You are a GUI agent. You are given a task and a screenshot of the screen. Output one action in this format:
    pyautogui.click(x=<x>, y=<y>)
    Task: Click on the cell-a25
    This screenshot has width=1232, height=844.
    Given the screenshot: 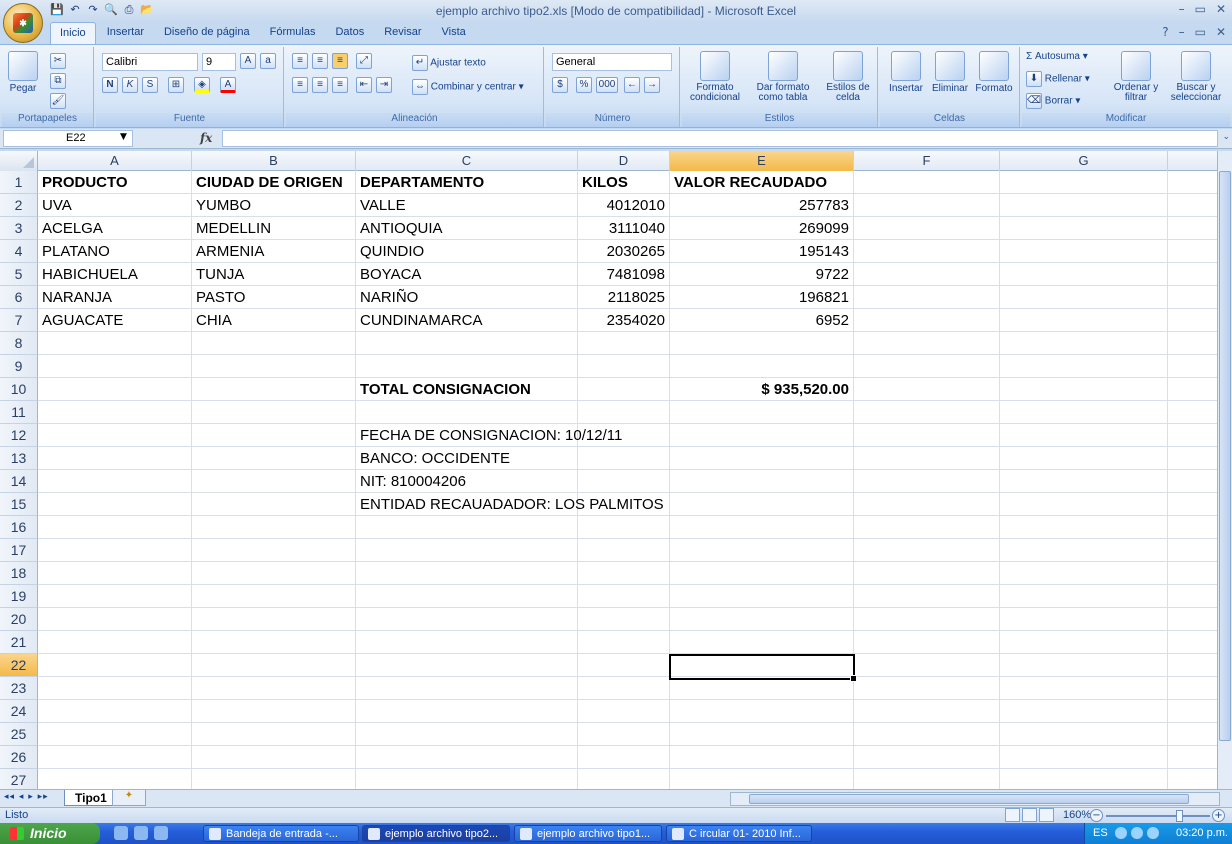 What is the action you would take?
    pyautogui.click(x=115, y=734)
    